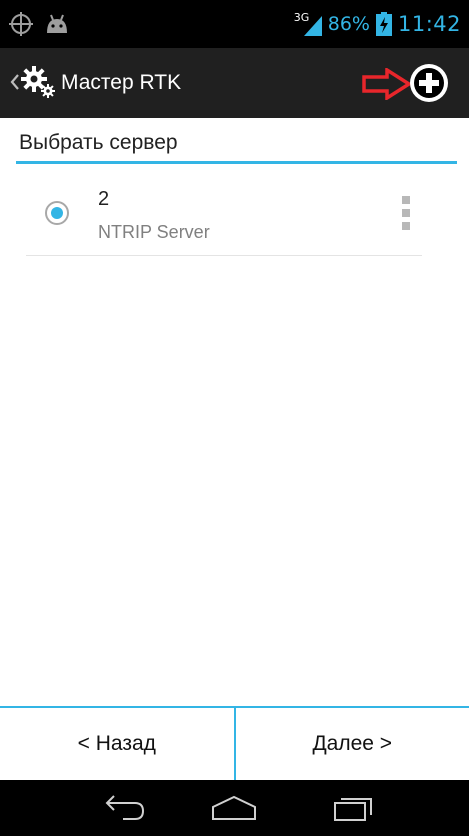  What do you see at coordinates (387, 84) in the screenshot?
I see `red-arrow-icon` at bounding box center [387, 84].